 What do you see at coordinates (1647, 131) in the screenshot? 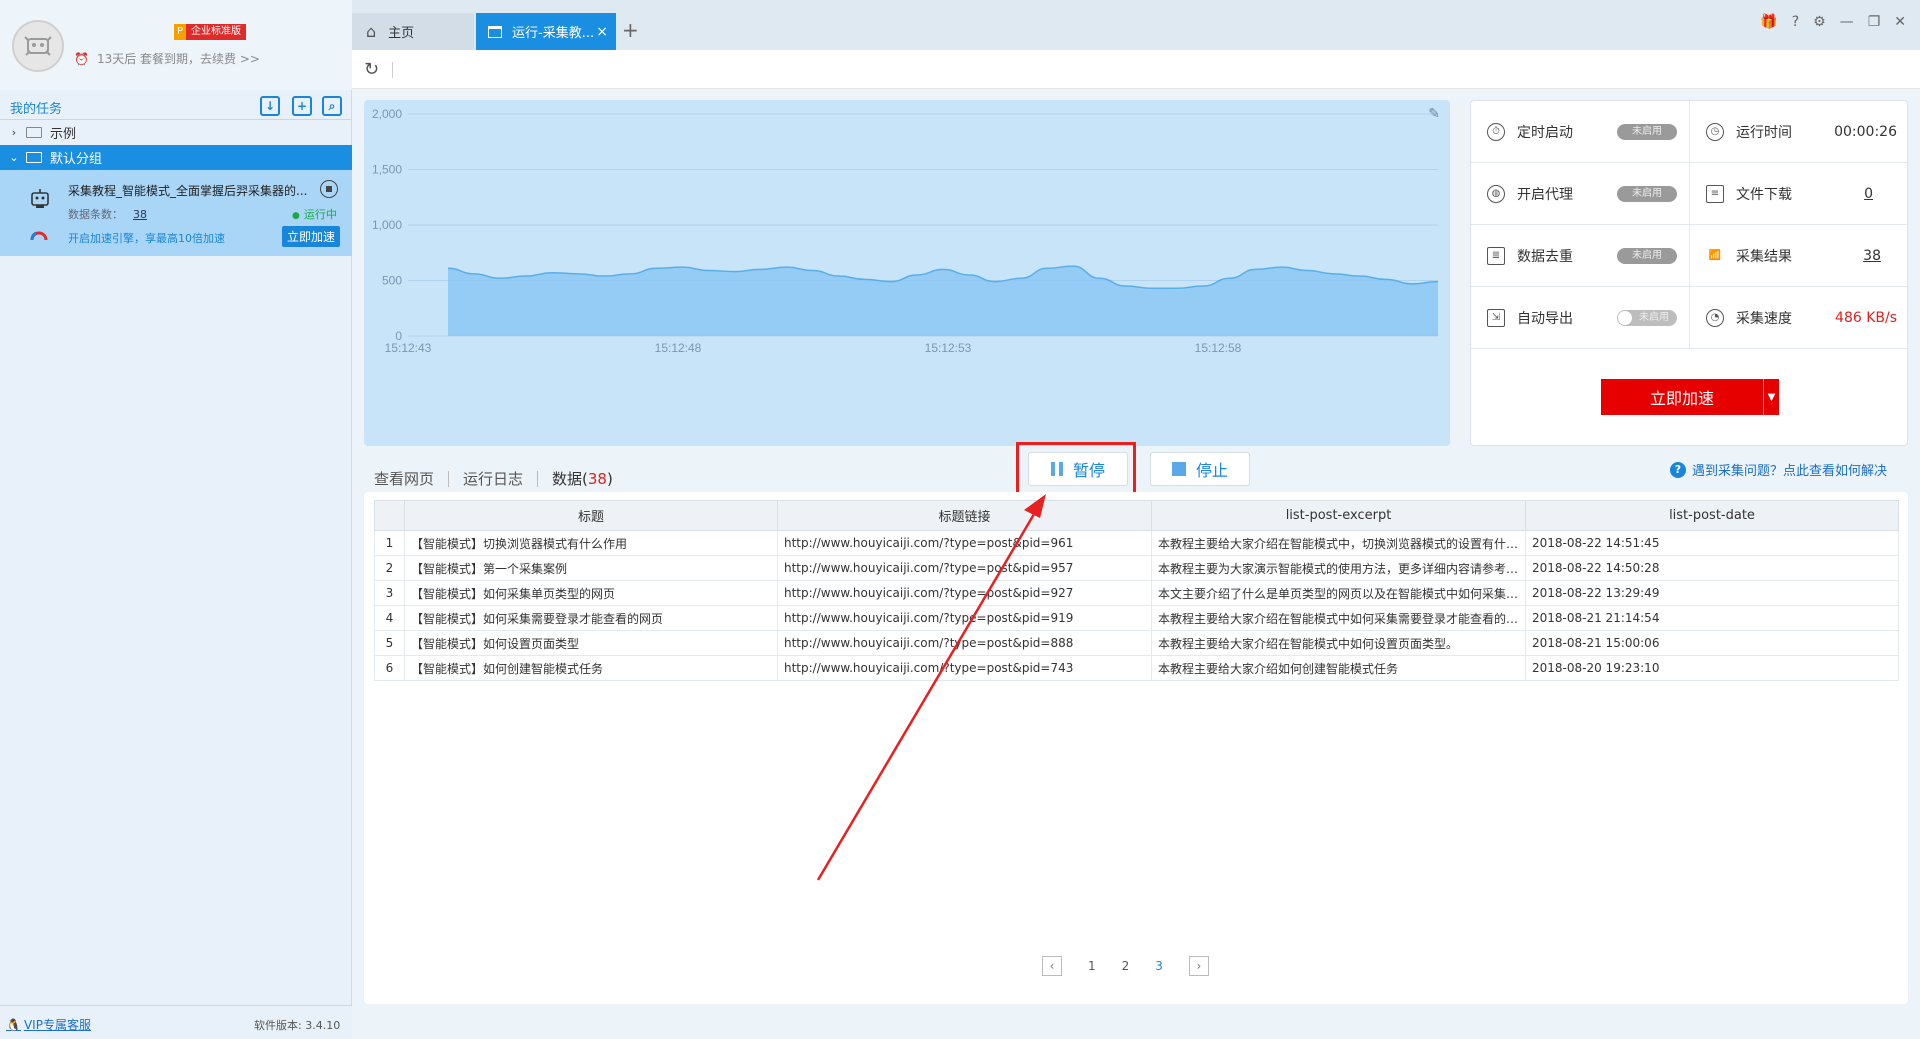
I see `schedule-toggle: 未启用` at bounding box center [1647, 131].